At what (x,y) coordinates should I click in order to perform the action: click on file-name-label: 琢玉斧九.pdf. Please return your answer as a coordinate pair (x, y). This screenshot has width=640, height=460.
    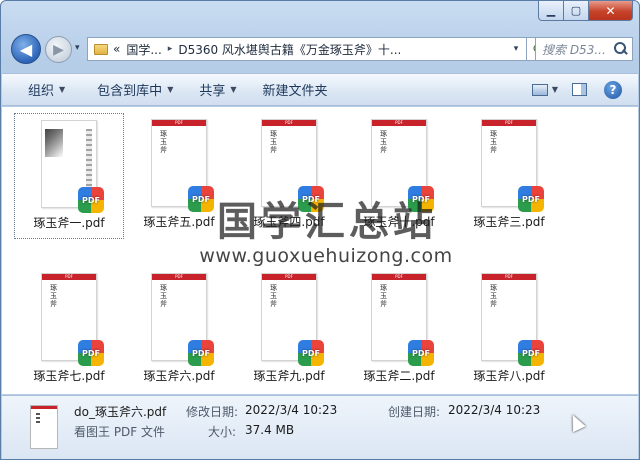
    Looking at the image, I should click on (289, 376).